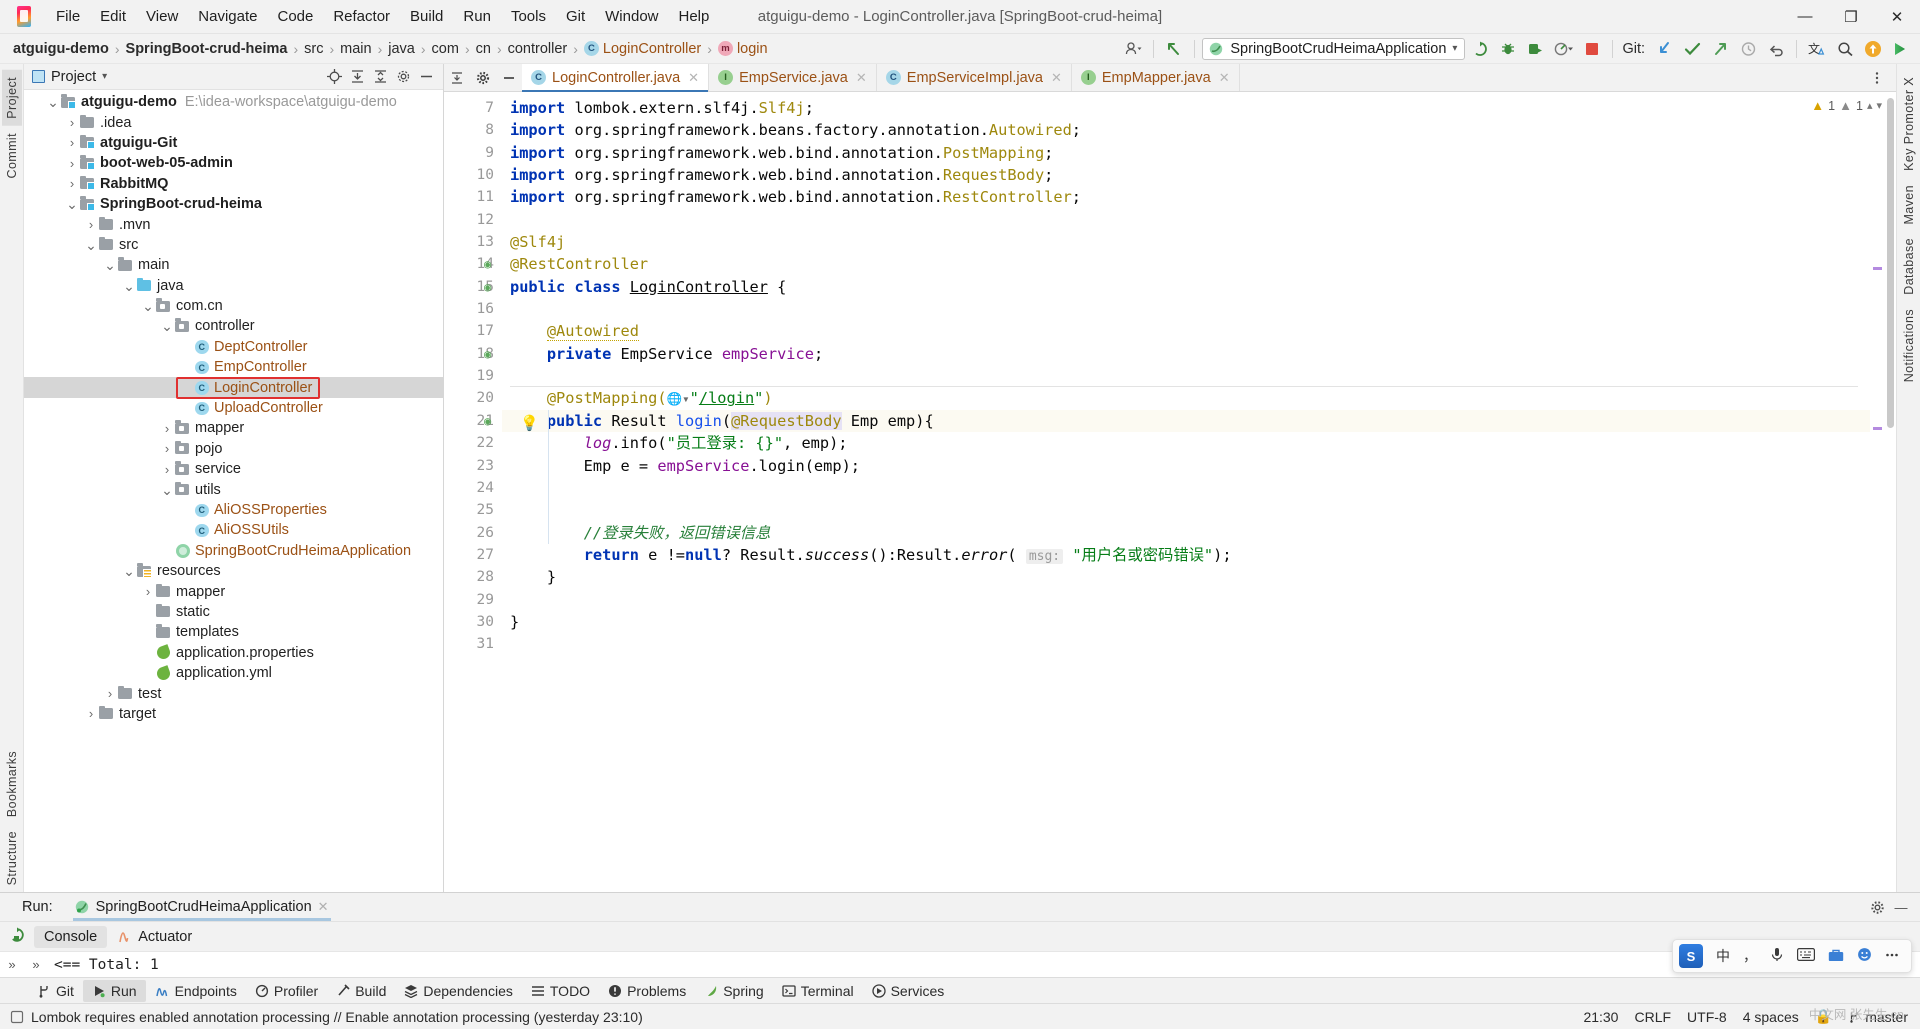  What do you see at coordinates (1901, 907) in the screenshot?
I see `hide-panel-icon: —` at bounding box center [1901, 907].